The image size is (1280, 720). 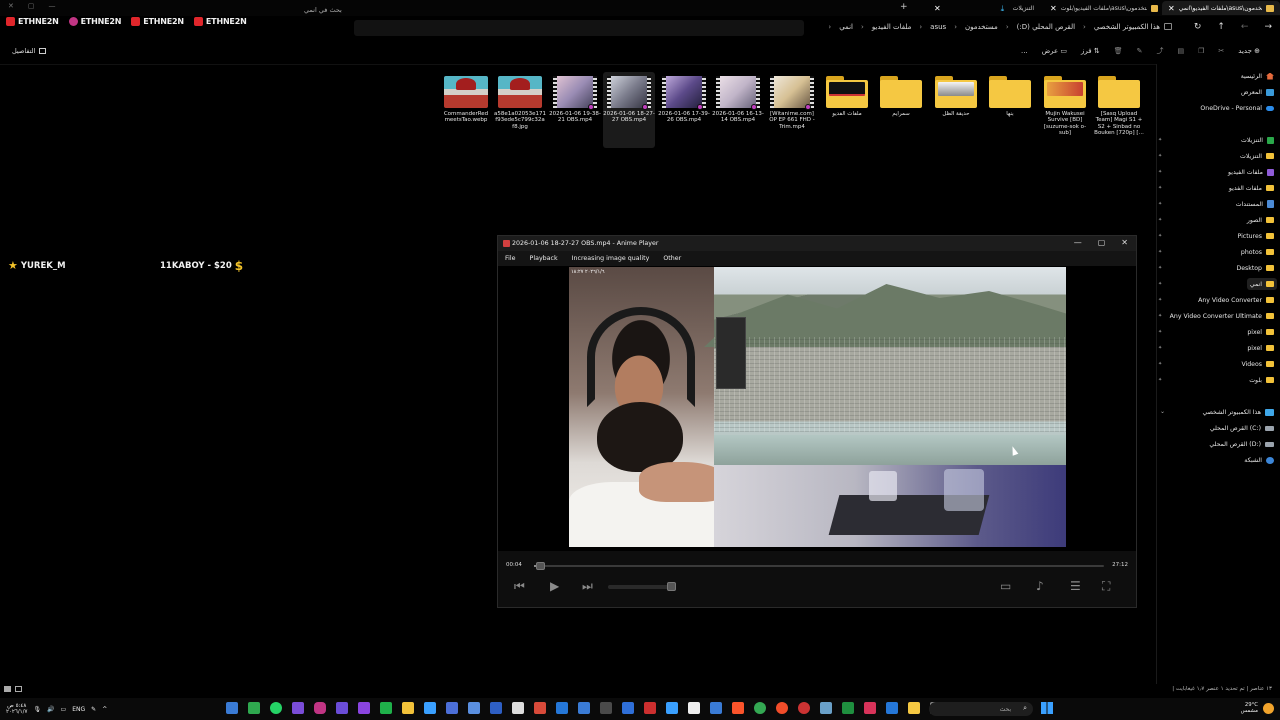 What do you see at coordinates (554, 586) in the screenshot?
I see `play-icon: ▶` at bounding box center [554, 586].